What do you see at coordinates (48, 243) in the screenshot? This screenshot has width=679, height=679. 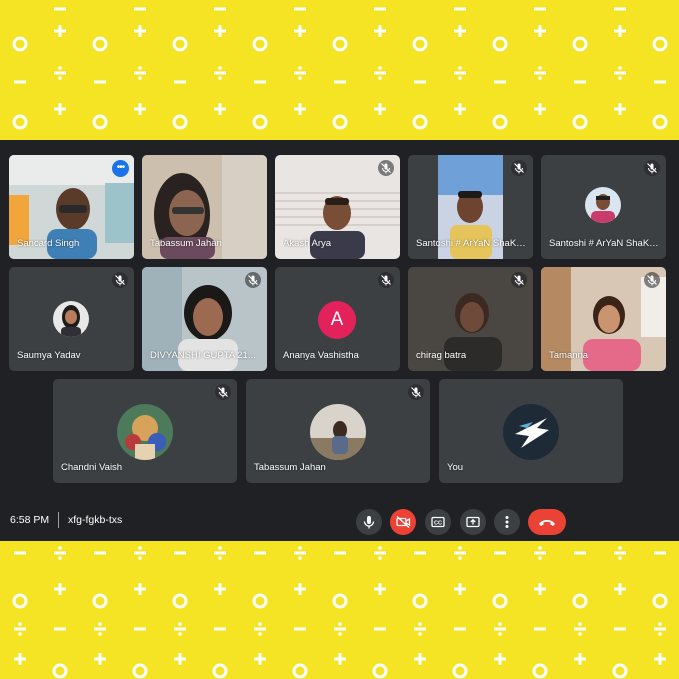 I see `participant-name: Sancard Singh` at bounding box center [48, 243].